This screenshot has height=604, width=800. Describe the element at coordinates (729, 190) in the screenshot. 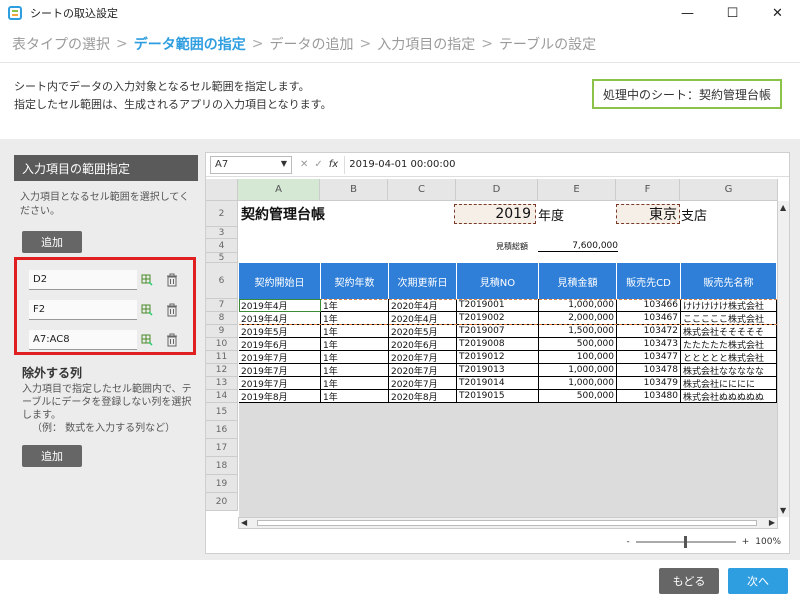

I see `column-header-g: G` at that location.